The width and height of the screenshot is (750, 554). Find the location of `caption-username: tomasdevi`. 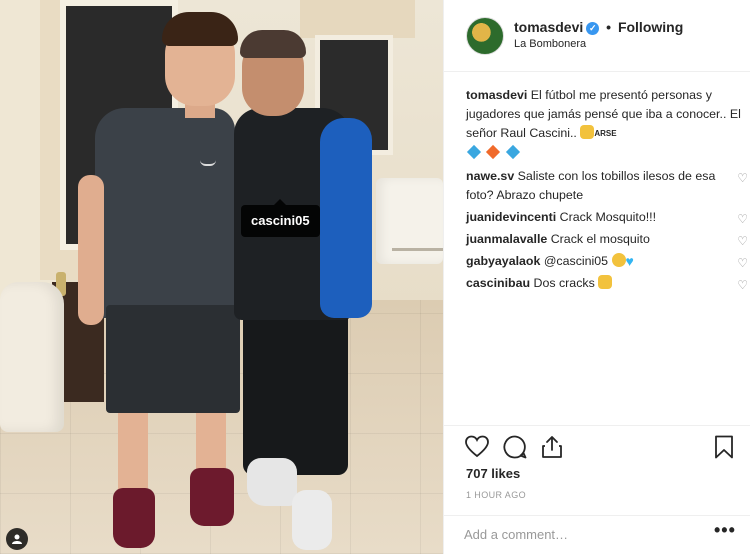

caption-username: tomasdevi is located at coordinates (496, 95).